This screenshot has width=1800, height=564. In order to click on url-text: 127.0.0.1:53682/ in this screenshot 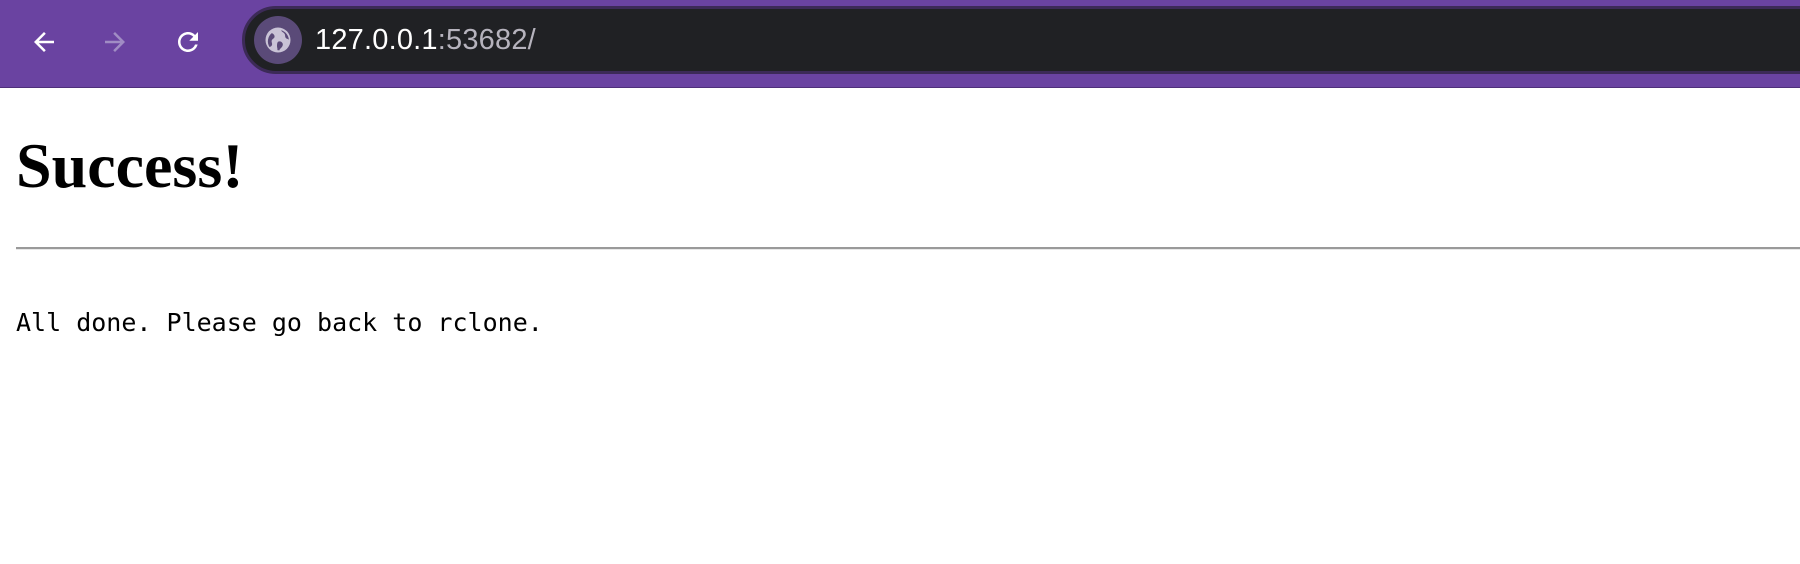, I will do `click(425, 40)`.